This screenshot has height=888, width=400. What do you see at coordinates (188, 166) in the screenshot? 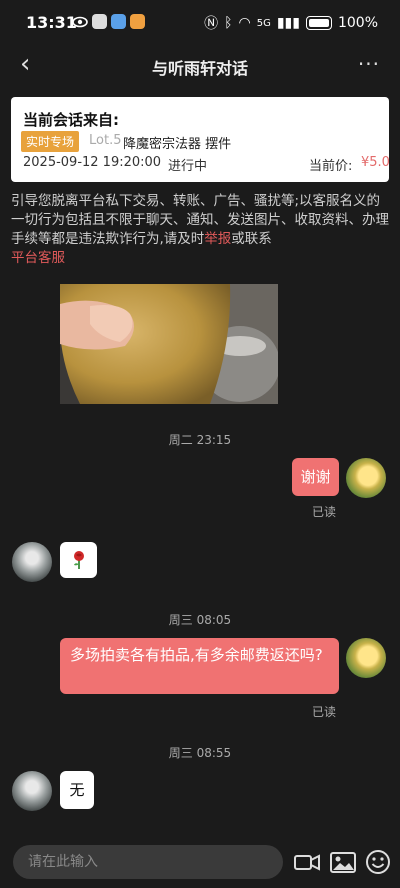
I see `auction-status: 进行中` at bounding box center [188, 166].